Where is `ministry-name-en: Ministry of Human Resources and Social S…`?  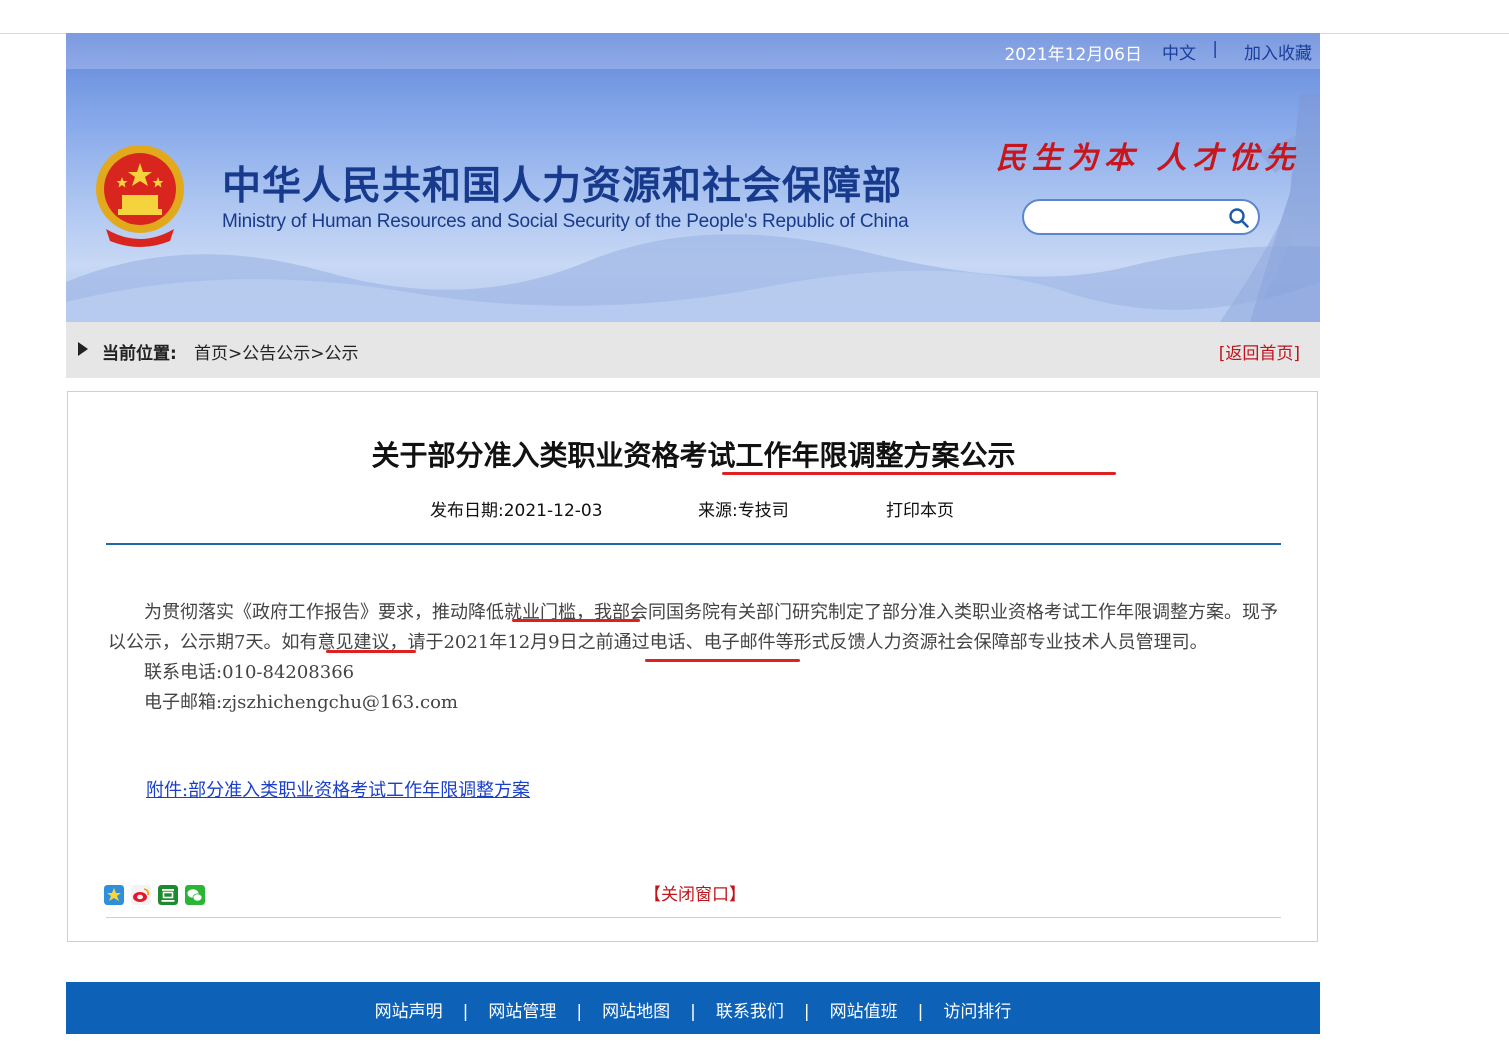 ministry-name-en: Ministry of Human Resources and Social S… is located at coordinates (565, 221).